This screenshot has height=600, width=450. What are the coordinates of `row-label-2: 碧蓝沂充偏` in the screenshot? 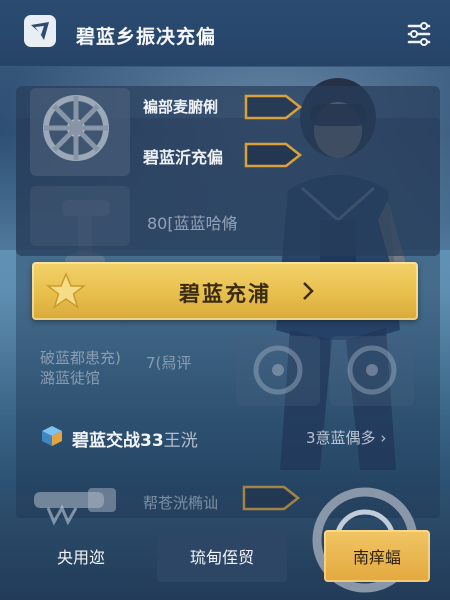 It's located at (183, 157).